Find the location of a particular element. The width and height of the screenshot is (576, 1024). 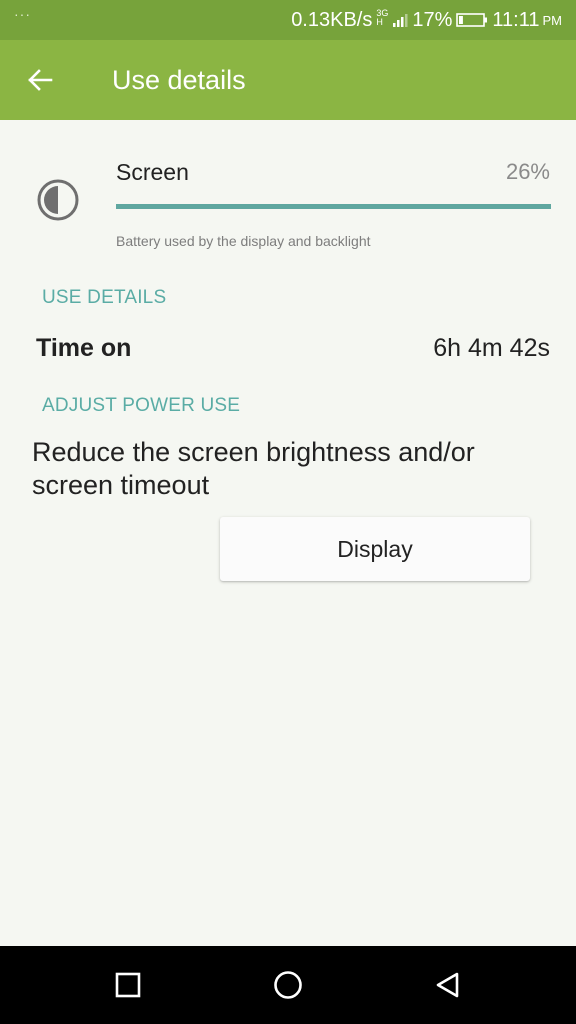

back-button is located at coordinates (40, 80).